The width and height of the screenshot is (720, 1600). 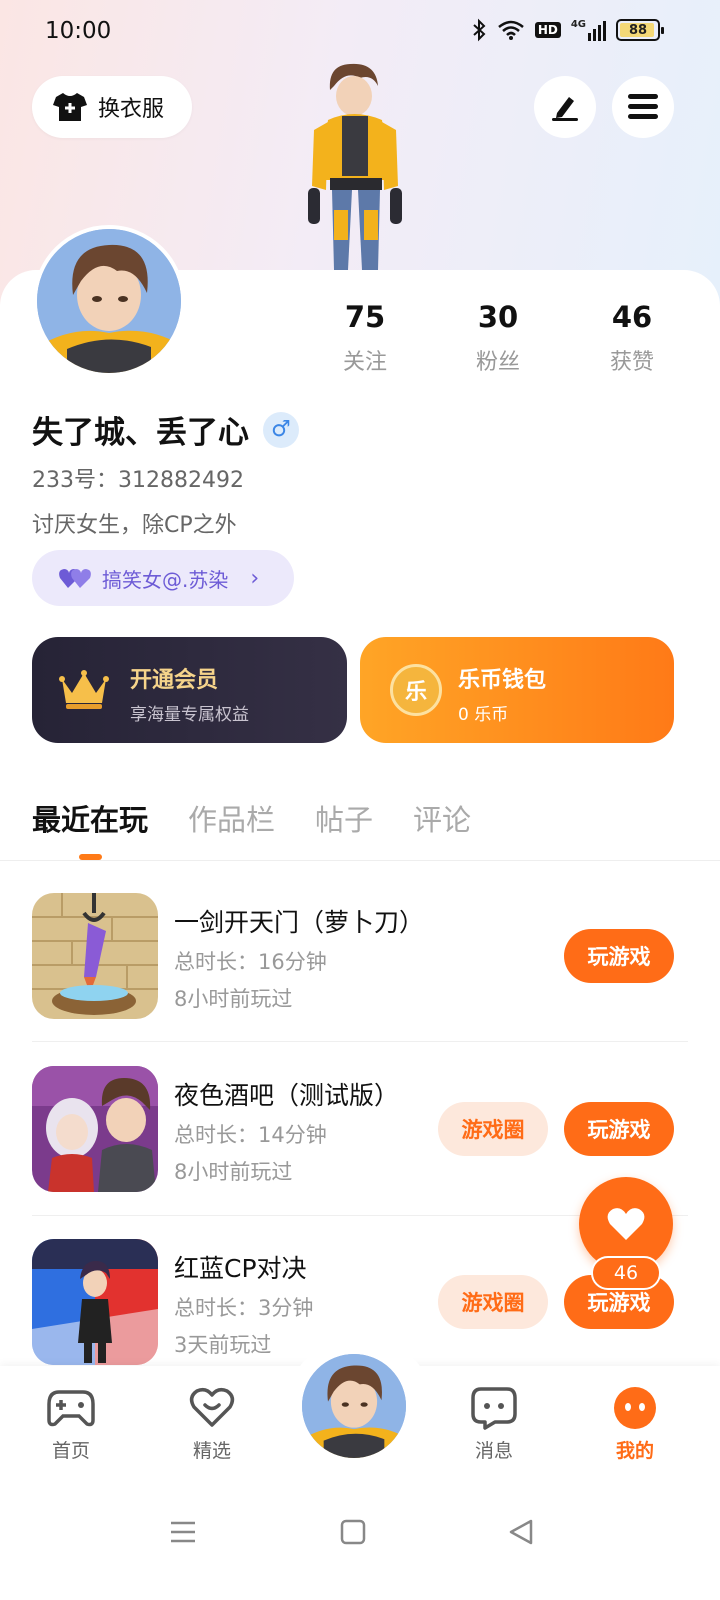 I want to click on nav-label: 首页, so click(x=70, y=1451).